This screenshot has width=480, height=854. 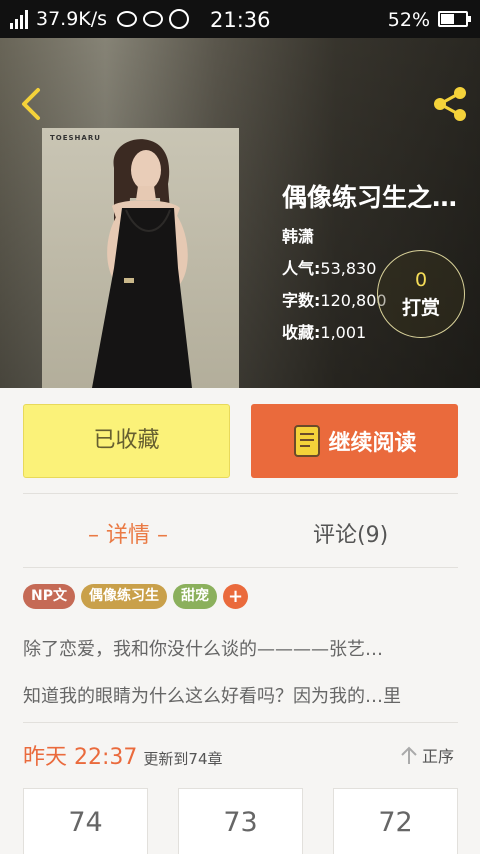 I want to click on tag-idol-trainee: 偶像练习生, so click(x=123, y=596).